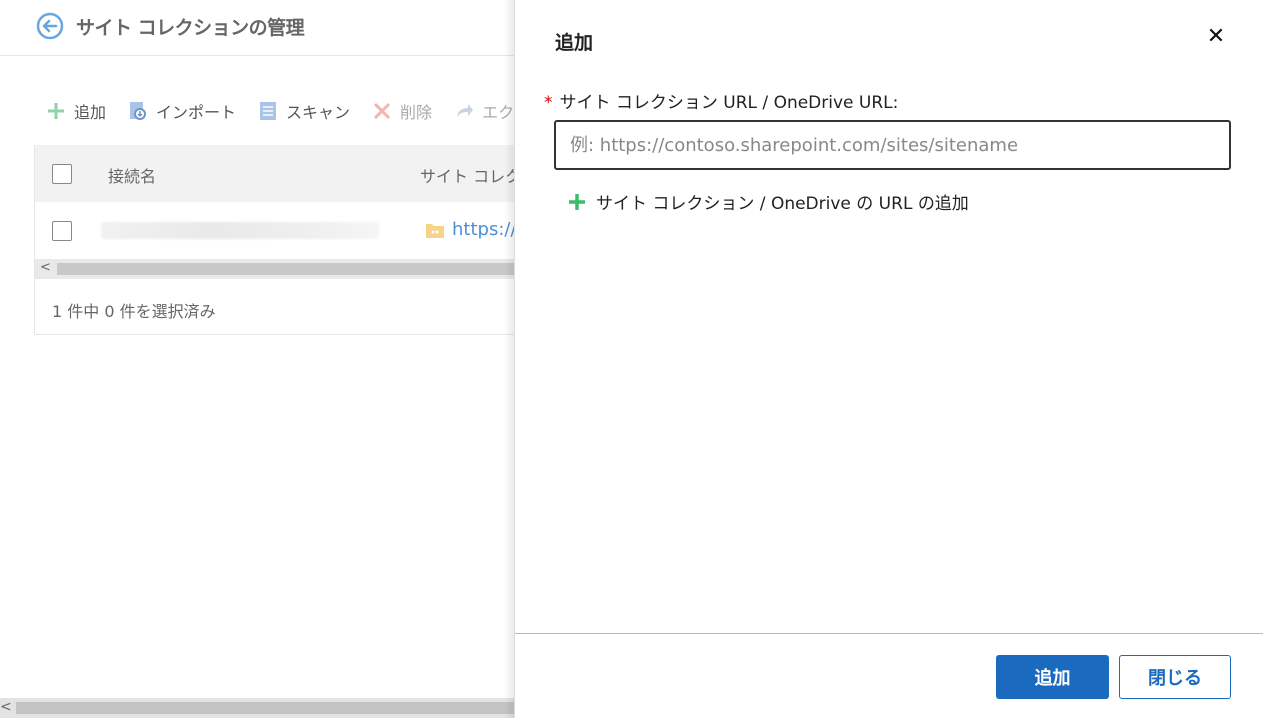 Image resolution: width=1263 pixels, height=718 pixels. Describe the element at coordinates (318, 112) in the screenshot. I see `scan-button-label: スキャン` at that location.